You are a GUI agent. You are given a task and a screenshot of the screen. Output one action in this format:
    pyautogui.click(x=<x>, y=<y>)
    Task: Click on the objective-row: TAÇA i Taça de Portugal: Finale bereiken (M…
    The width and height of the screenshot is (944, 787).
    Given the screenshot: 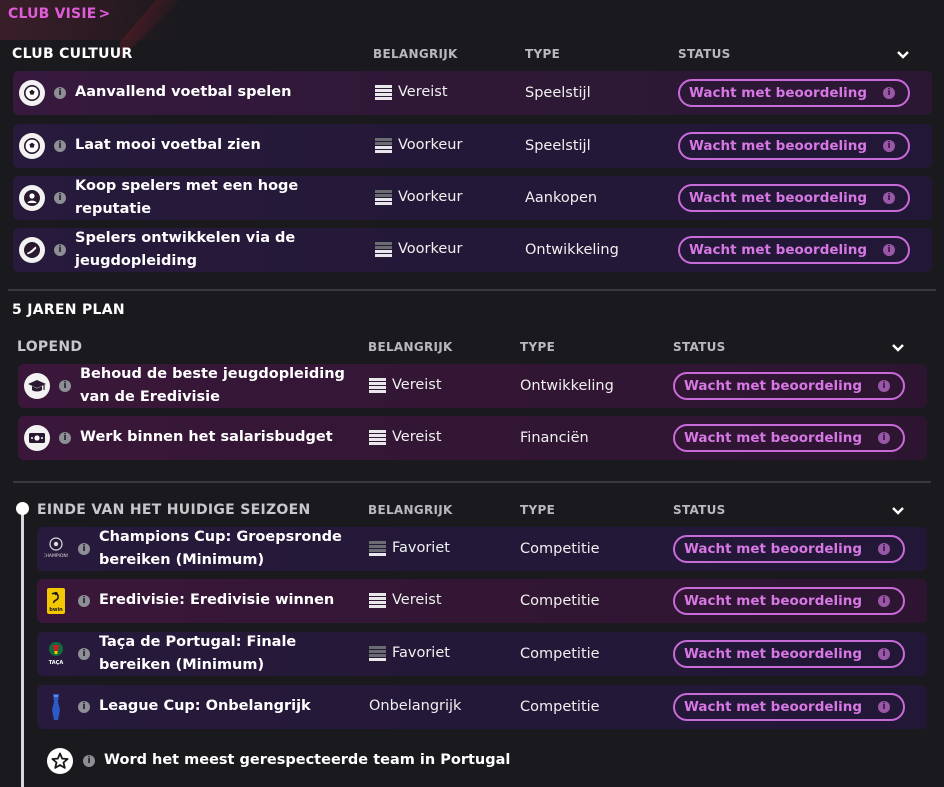 What is the action you would take?
    pyautogui.click(x=482, y=654)
    